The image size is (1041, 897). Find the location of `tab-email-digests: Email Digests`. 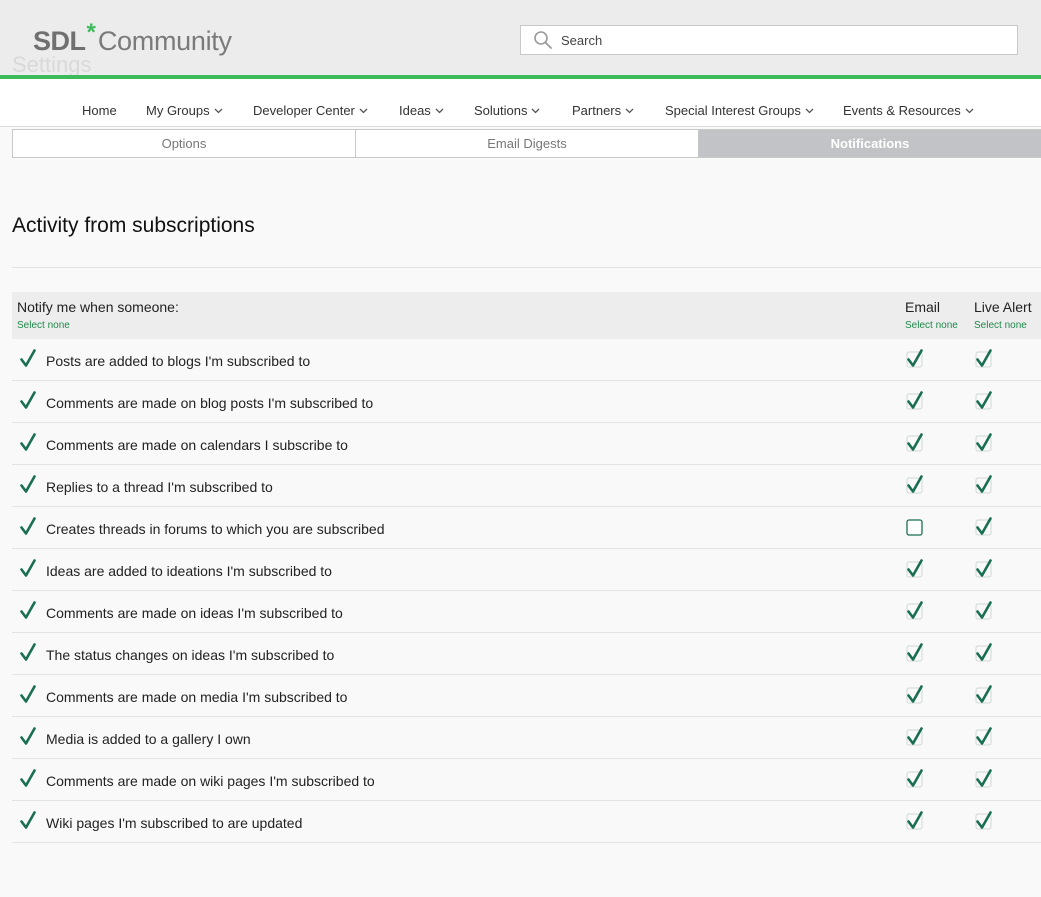

tab-email-digests: Email Digests is located at coordinates (527, 143).